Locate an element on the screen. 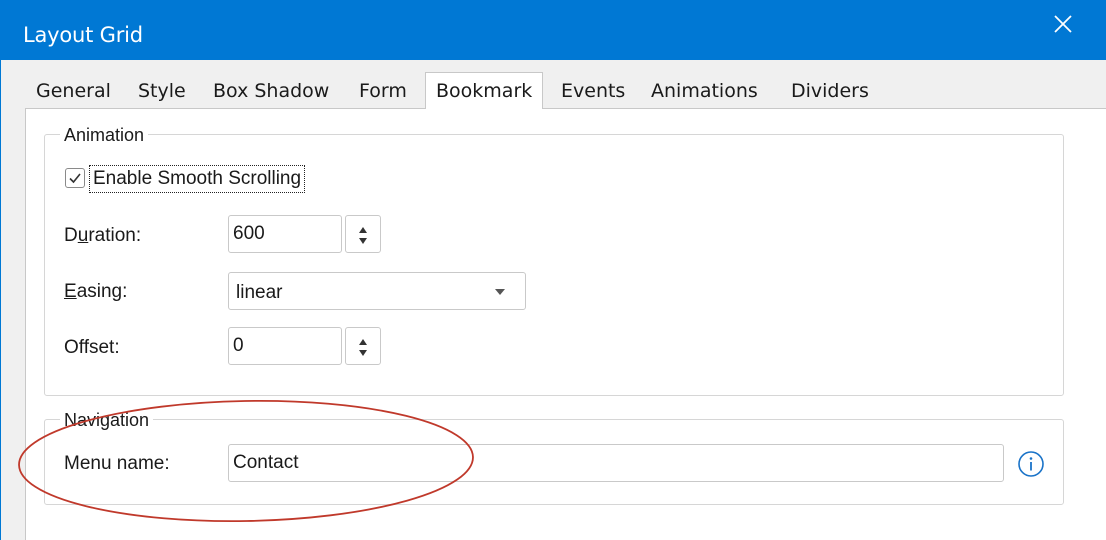 The height and width of the screenshot is (540, 1106). info-icon is located at coordinates (1031, 464).